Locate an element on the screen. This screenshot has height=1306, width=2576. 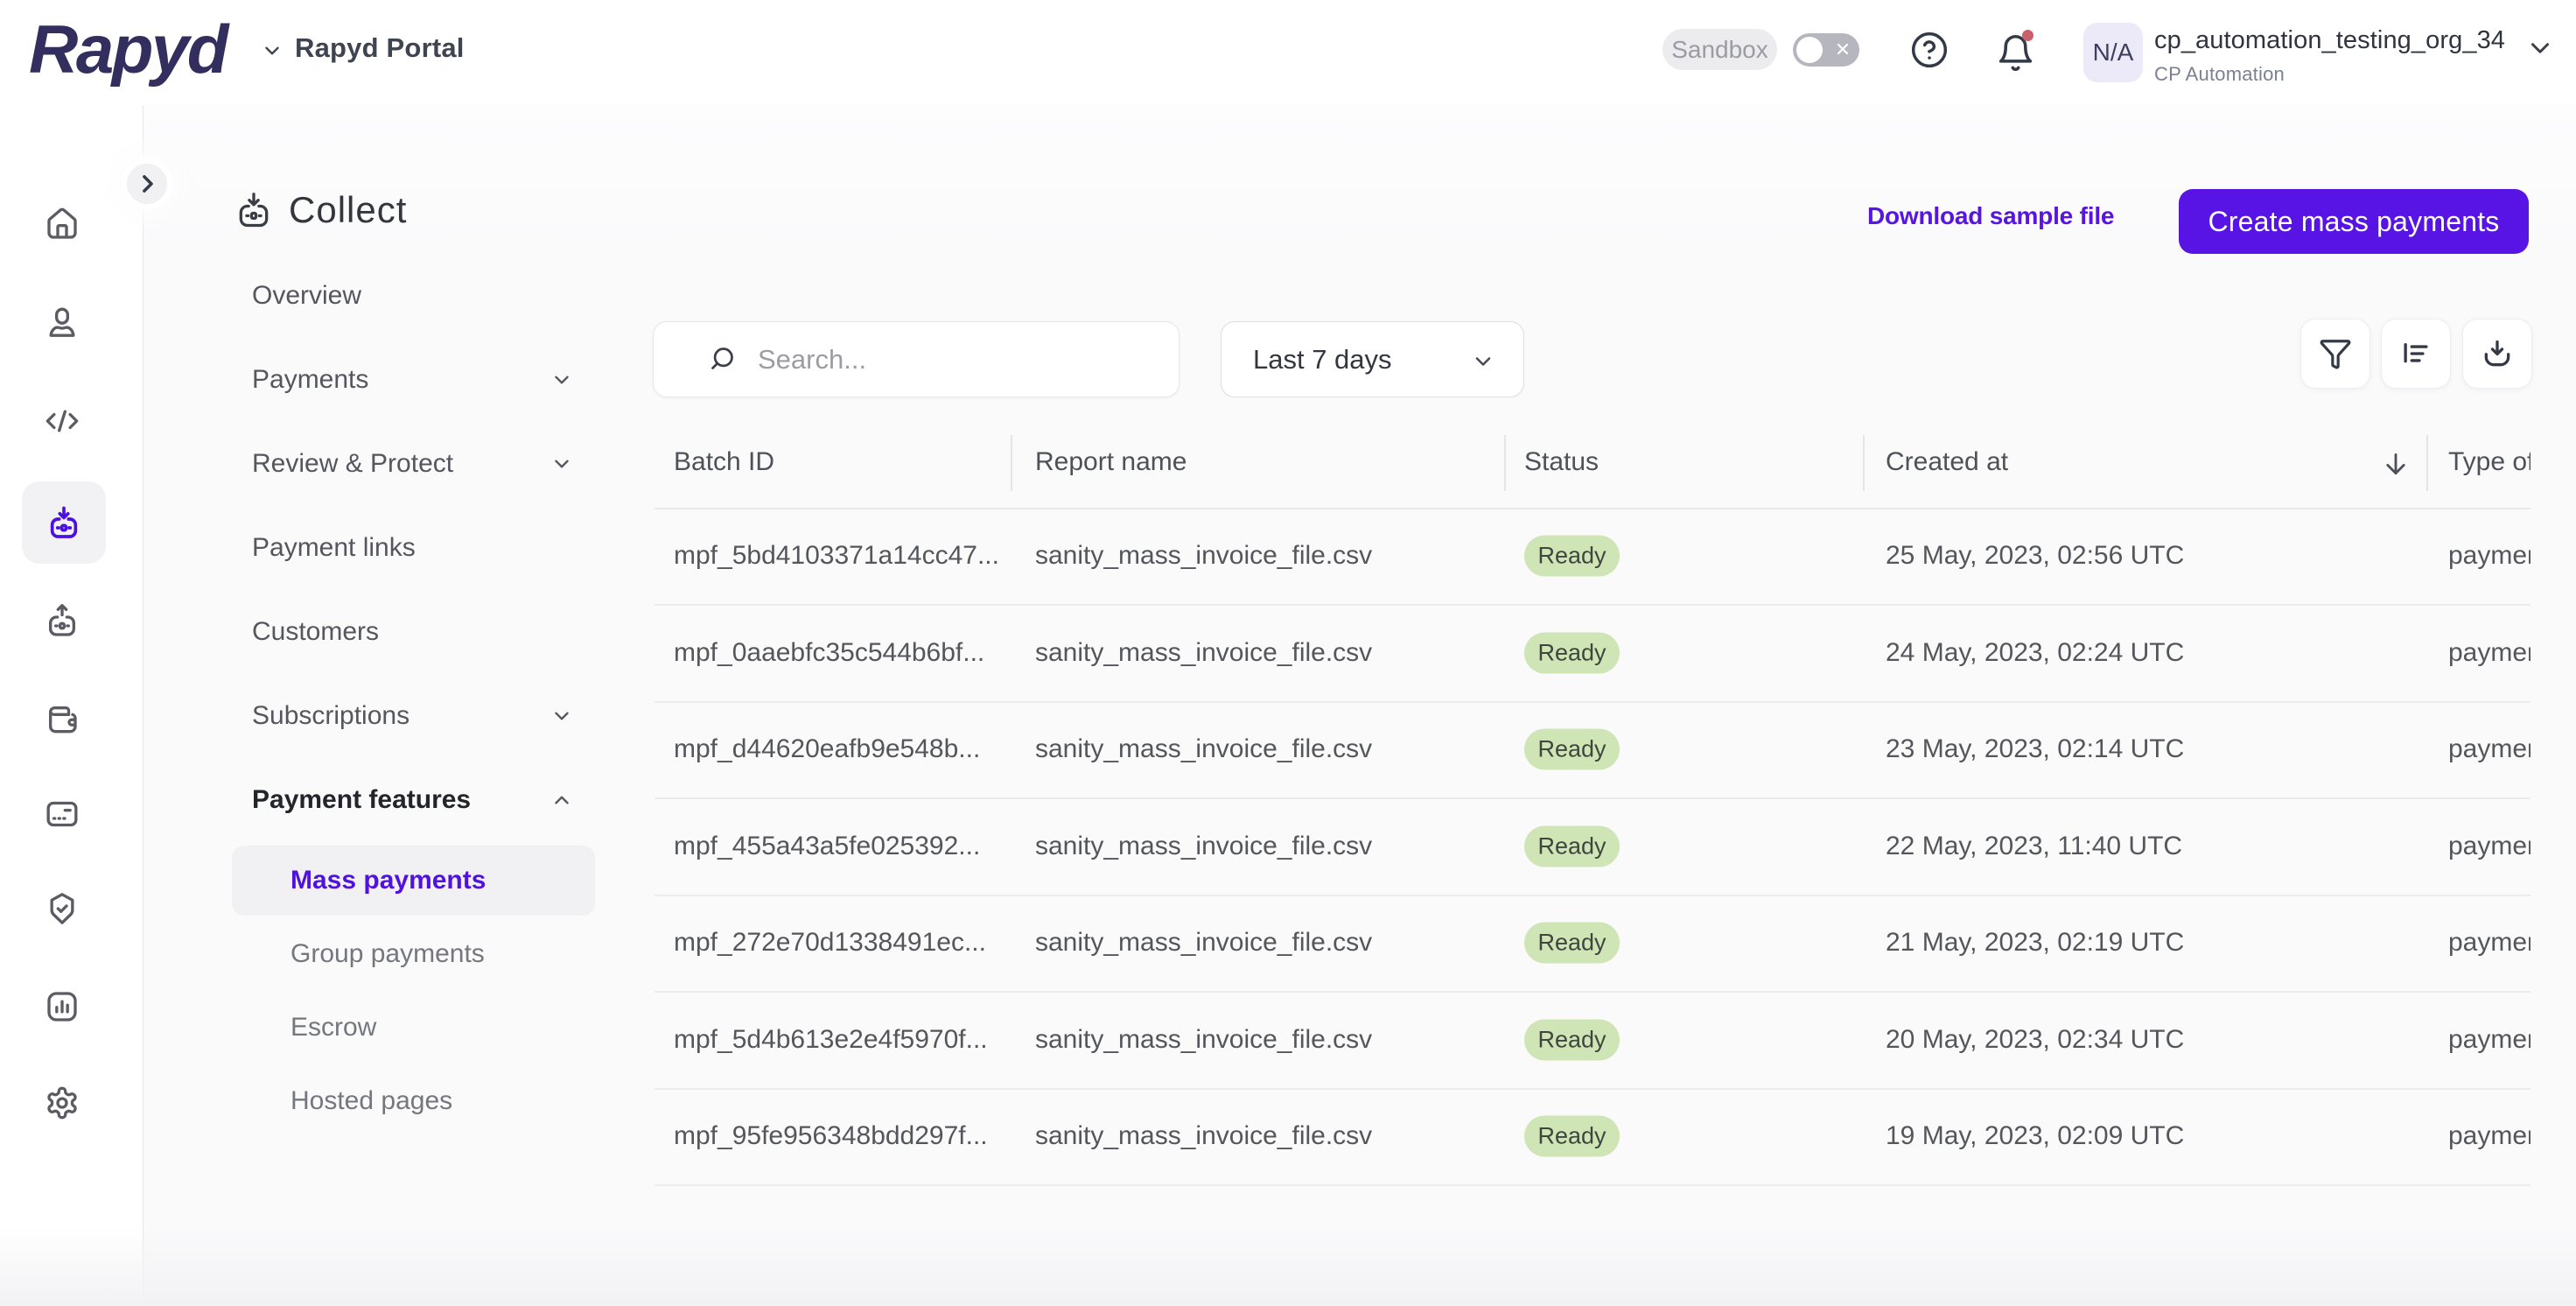
svg-text: Rapyd is located at coordinates (129, 49).